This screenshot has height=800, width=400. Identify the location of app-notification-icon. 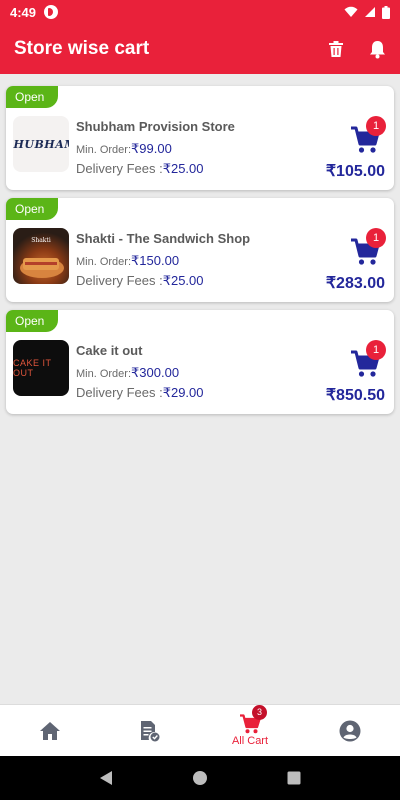
(51, 12).